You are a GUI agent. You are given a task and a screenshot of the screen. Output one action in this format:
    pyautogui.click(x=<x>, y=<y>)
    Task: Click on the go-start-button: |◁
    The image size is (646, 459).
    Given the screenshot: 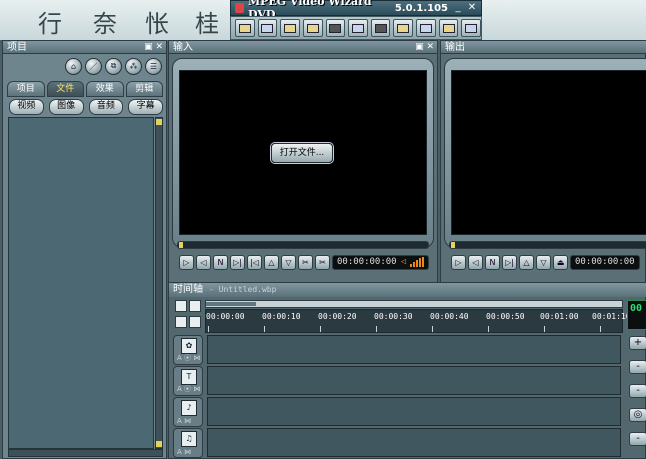 What is the action you would take?
    pyautogui.click(x=254, y=262)
    